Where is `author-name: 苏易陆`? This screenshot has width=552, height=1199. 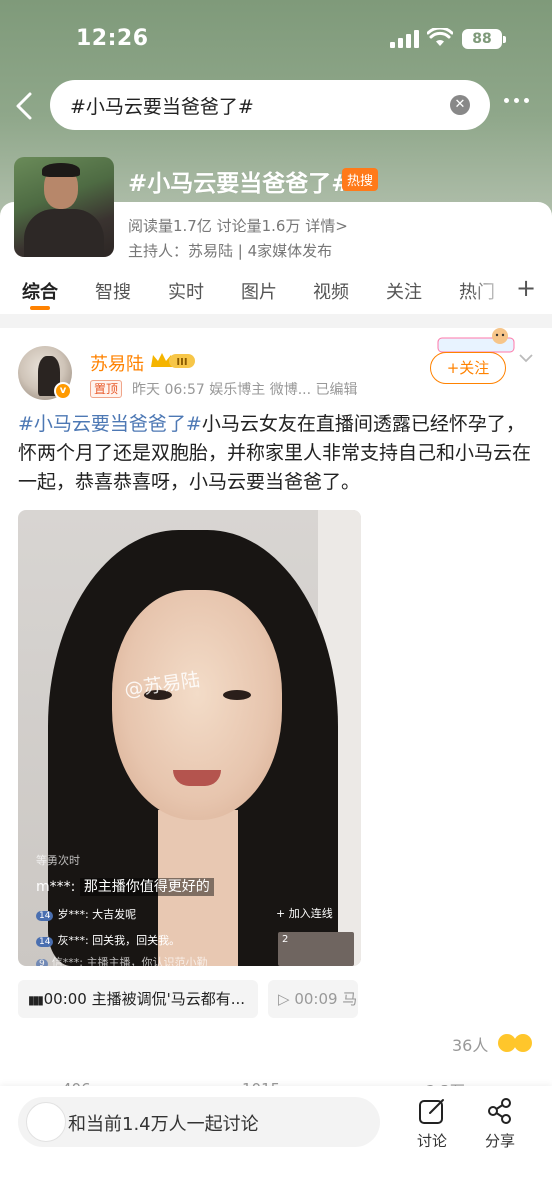 author-name: 苏易陆 is located at coordinates (117, 363).